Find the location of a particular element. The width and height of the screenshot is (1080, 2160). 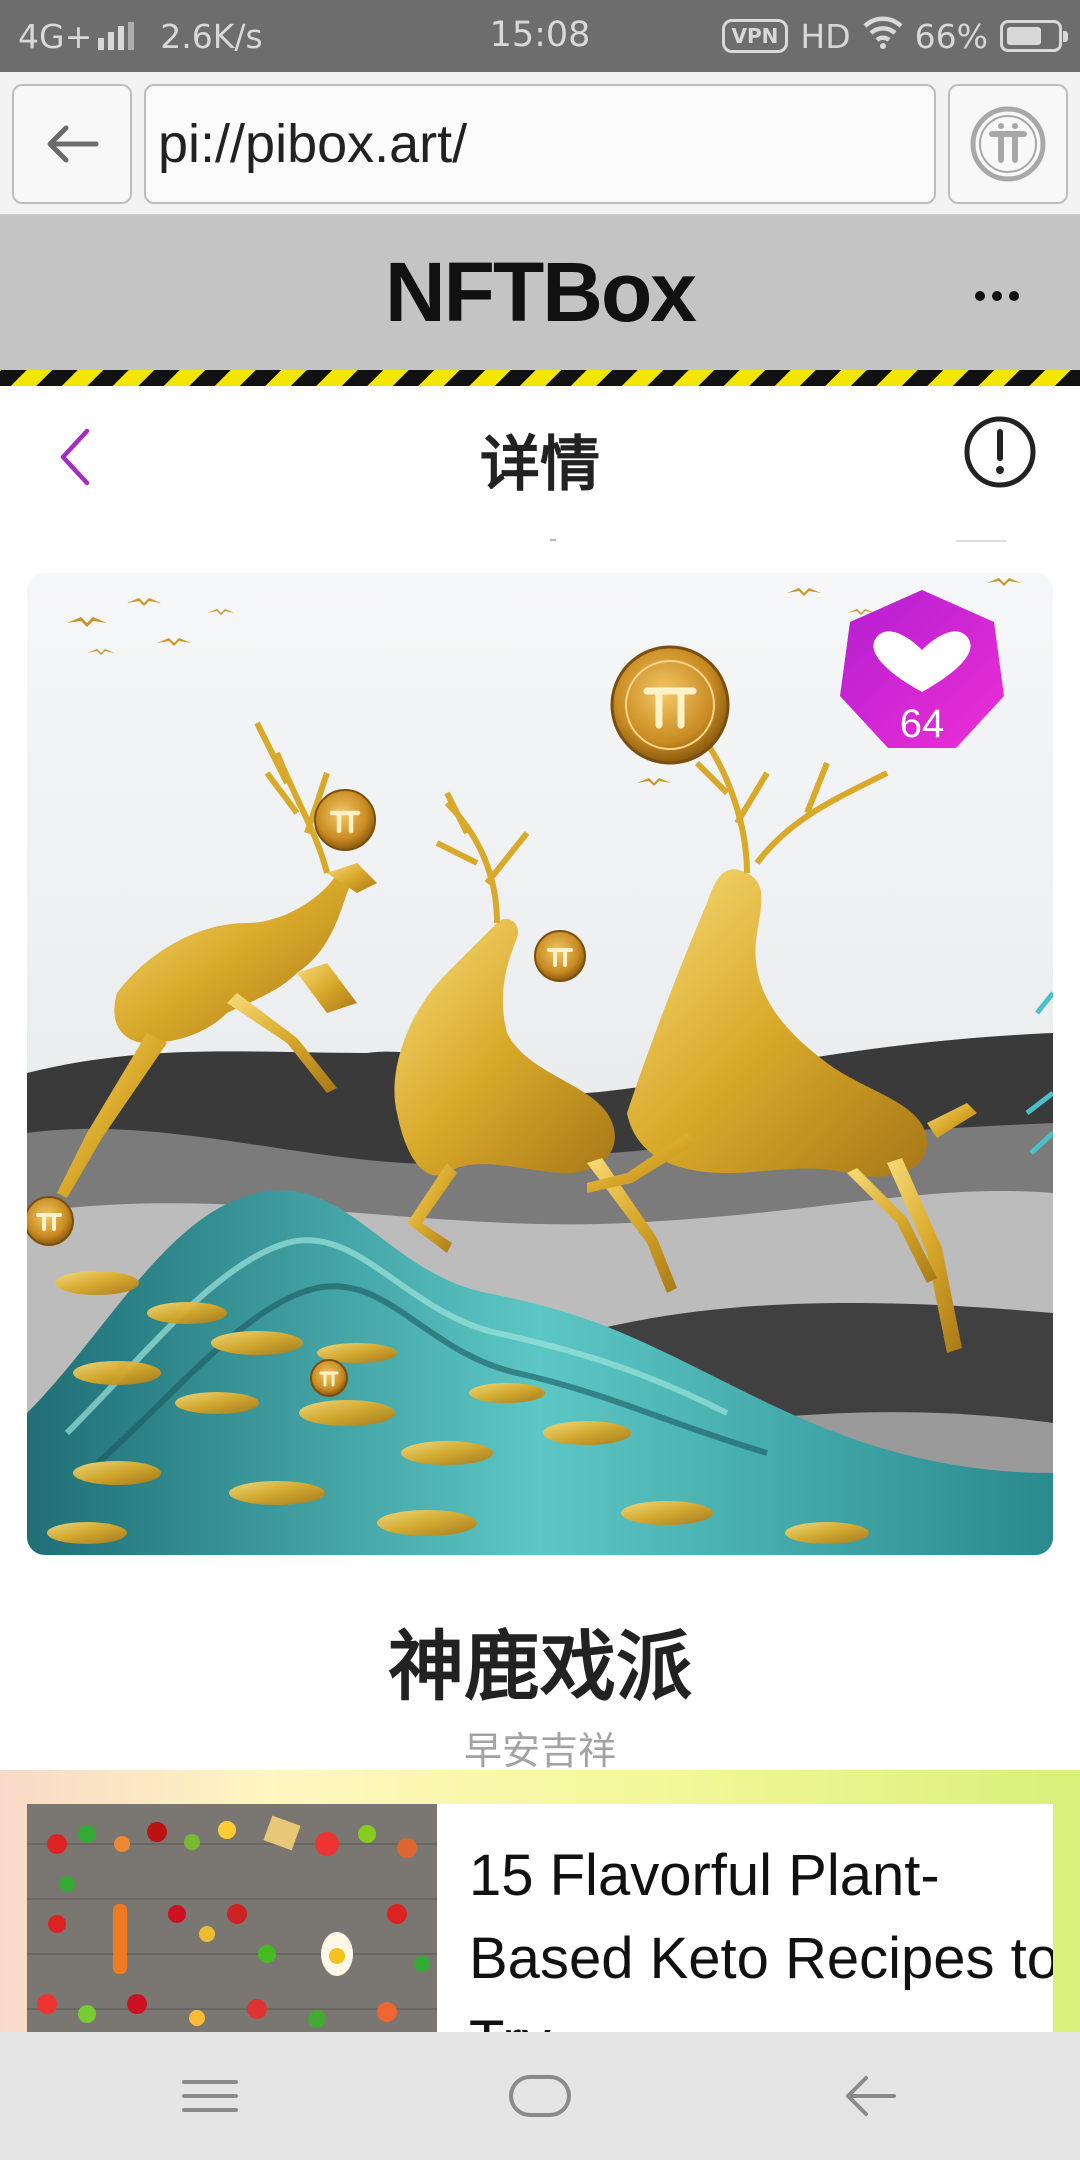

app-header: NFTBox is located at coordinates (540, 293).